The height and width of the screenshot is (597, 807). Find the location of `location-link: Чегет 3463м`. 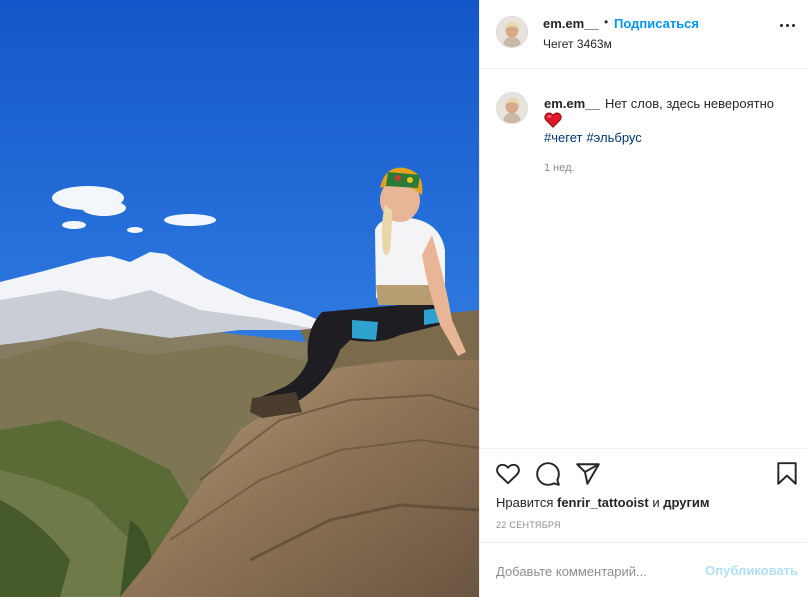

location-link: Чегет 3463м is located at coordinates (577, 44).